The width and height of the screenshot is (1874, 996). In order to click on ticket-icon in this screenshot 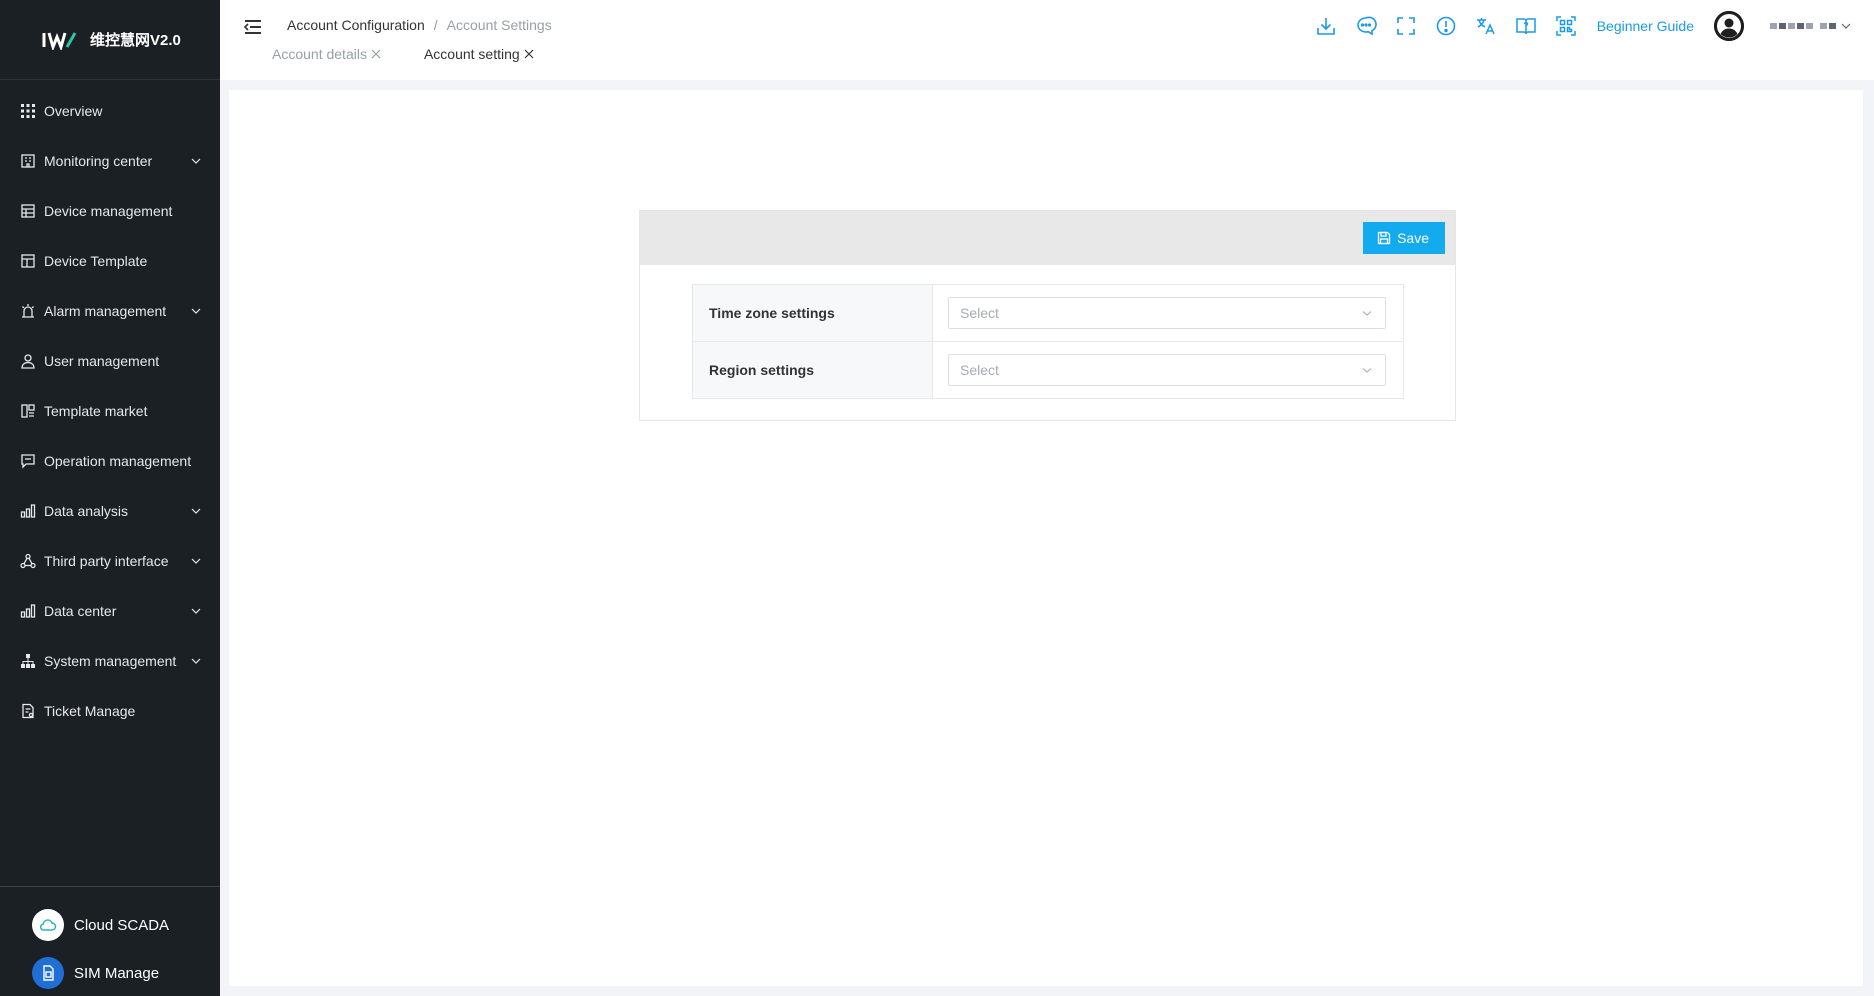, I will do `click(28, 711)`.